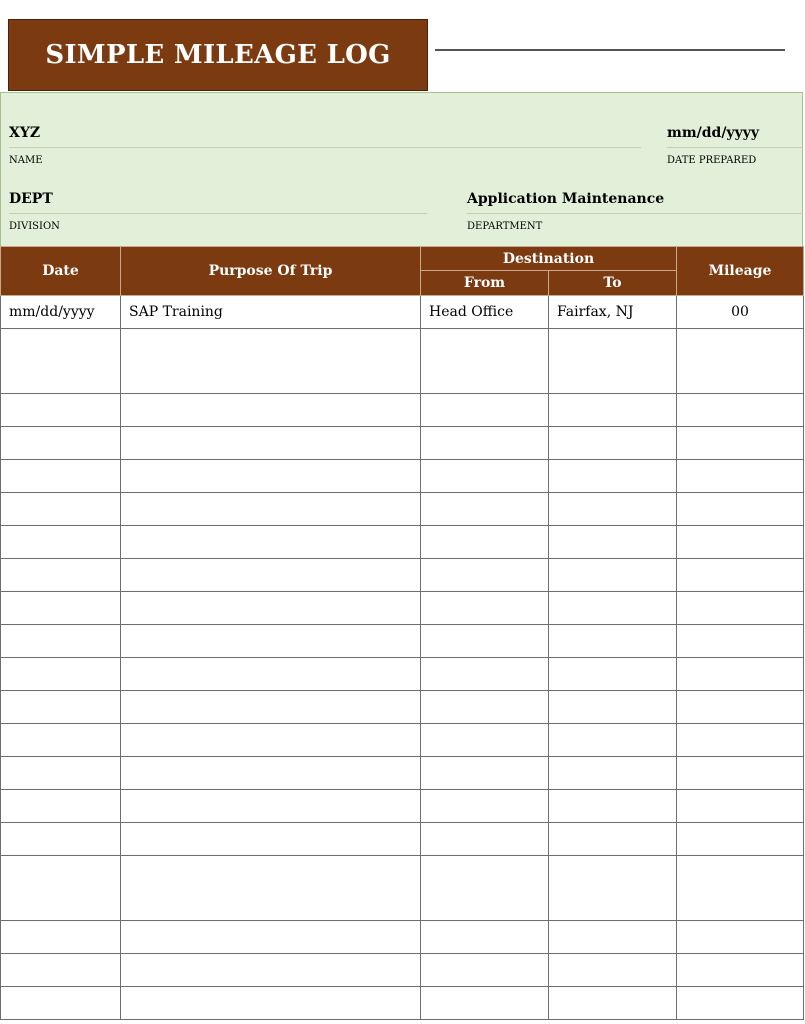 Image resolution: width=805 pixels, height=1024 pixels. I want to click on name-field: XYZ NAME, so click(325, 148).